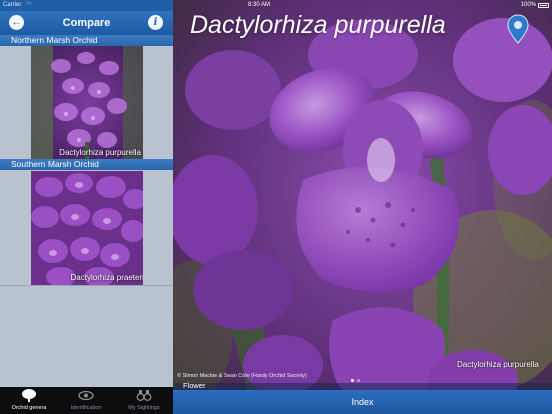 The image size is (552, 414). I want to click on orchid-thumbnail: Dactylorhiza purpurella, so click(87, 103).